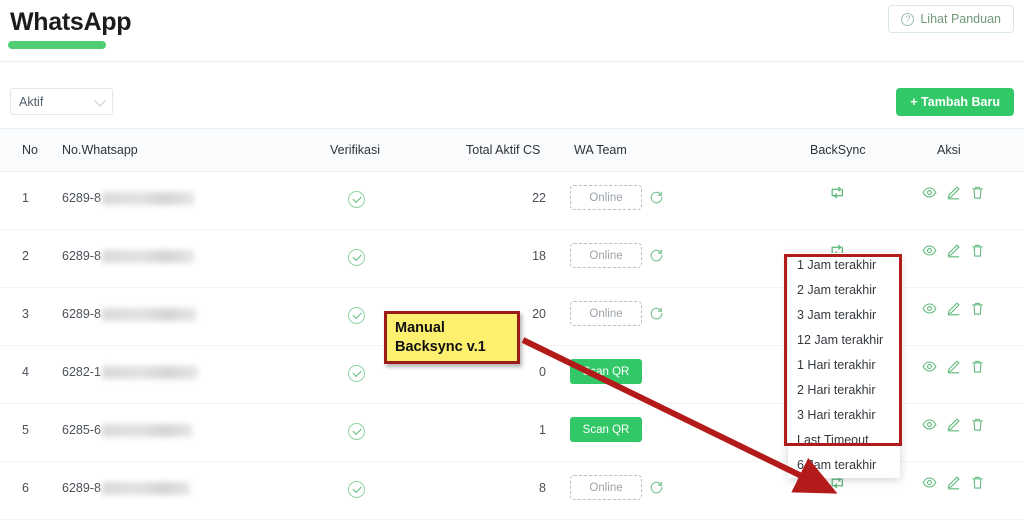 This screenshot has height=526, width=1024. Describe the element at coordinates (81, 430) in the screenshot. I see `phone-prefix: 6285-6` at that location.